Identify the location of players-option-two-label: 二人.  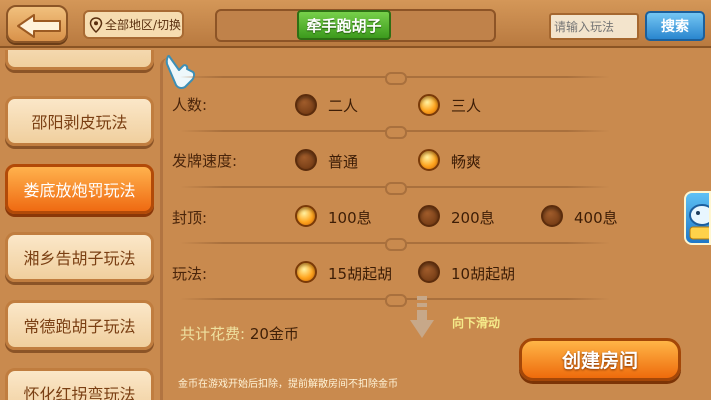
(343, 106).